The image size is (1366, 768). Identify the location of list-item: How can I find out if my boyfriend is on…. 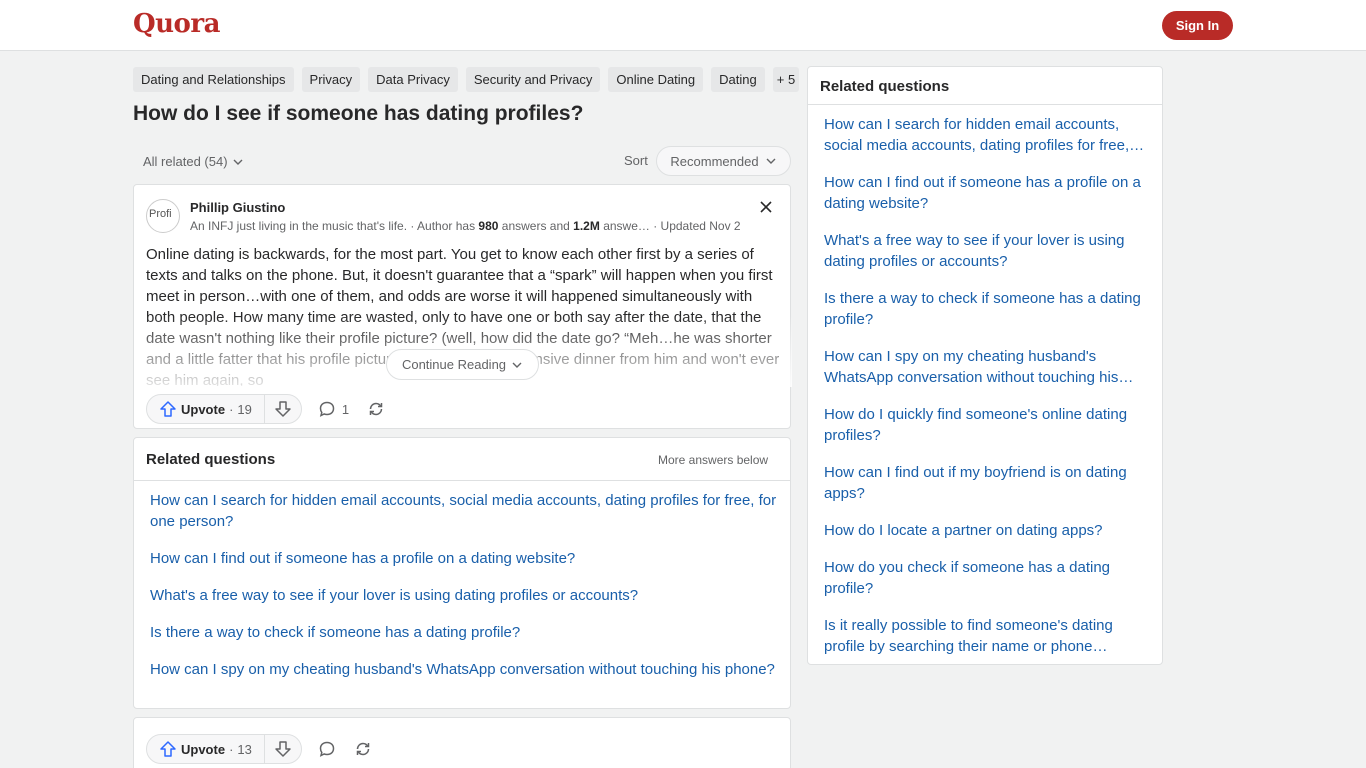
(987, 483).